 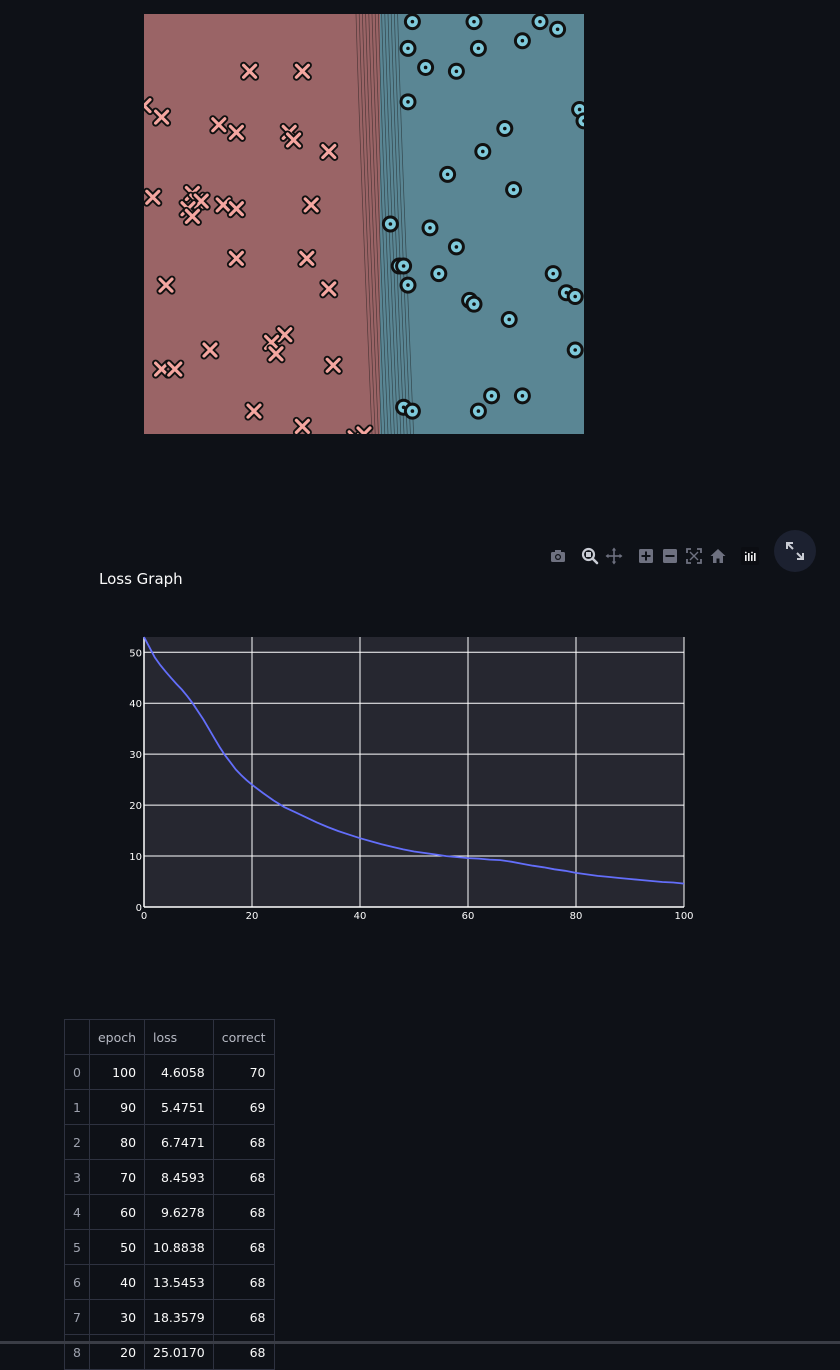 What do you see at coordinates (77, 1247) in the screenshot?
I see `row-index-cell: 5` at bounding box center [77, 1247].